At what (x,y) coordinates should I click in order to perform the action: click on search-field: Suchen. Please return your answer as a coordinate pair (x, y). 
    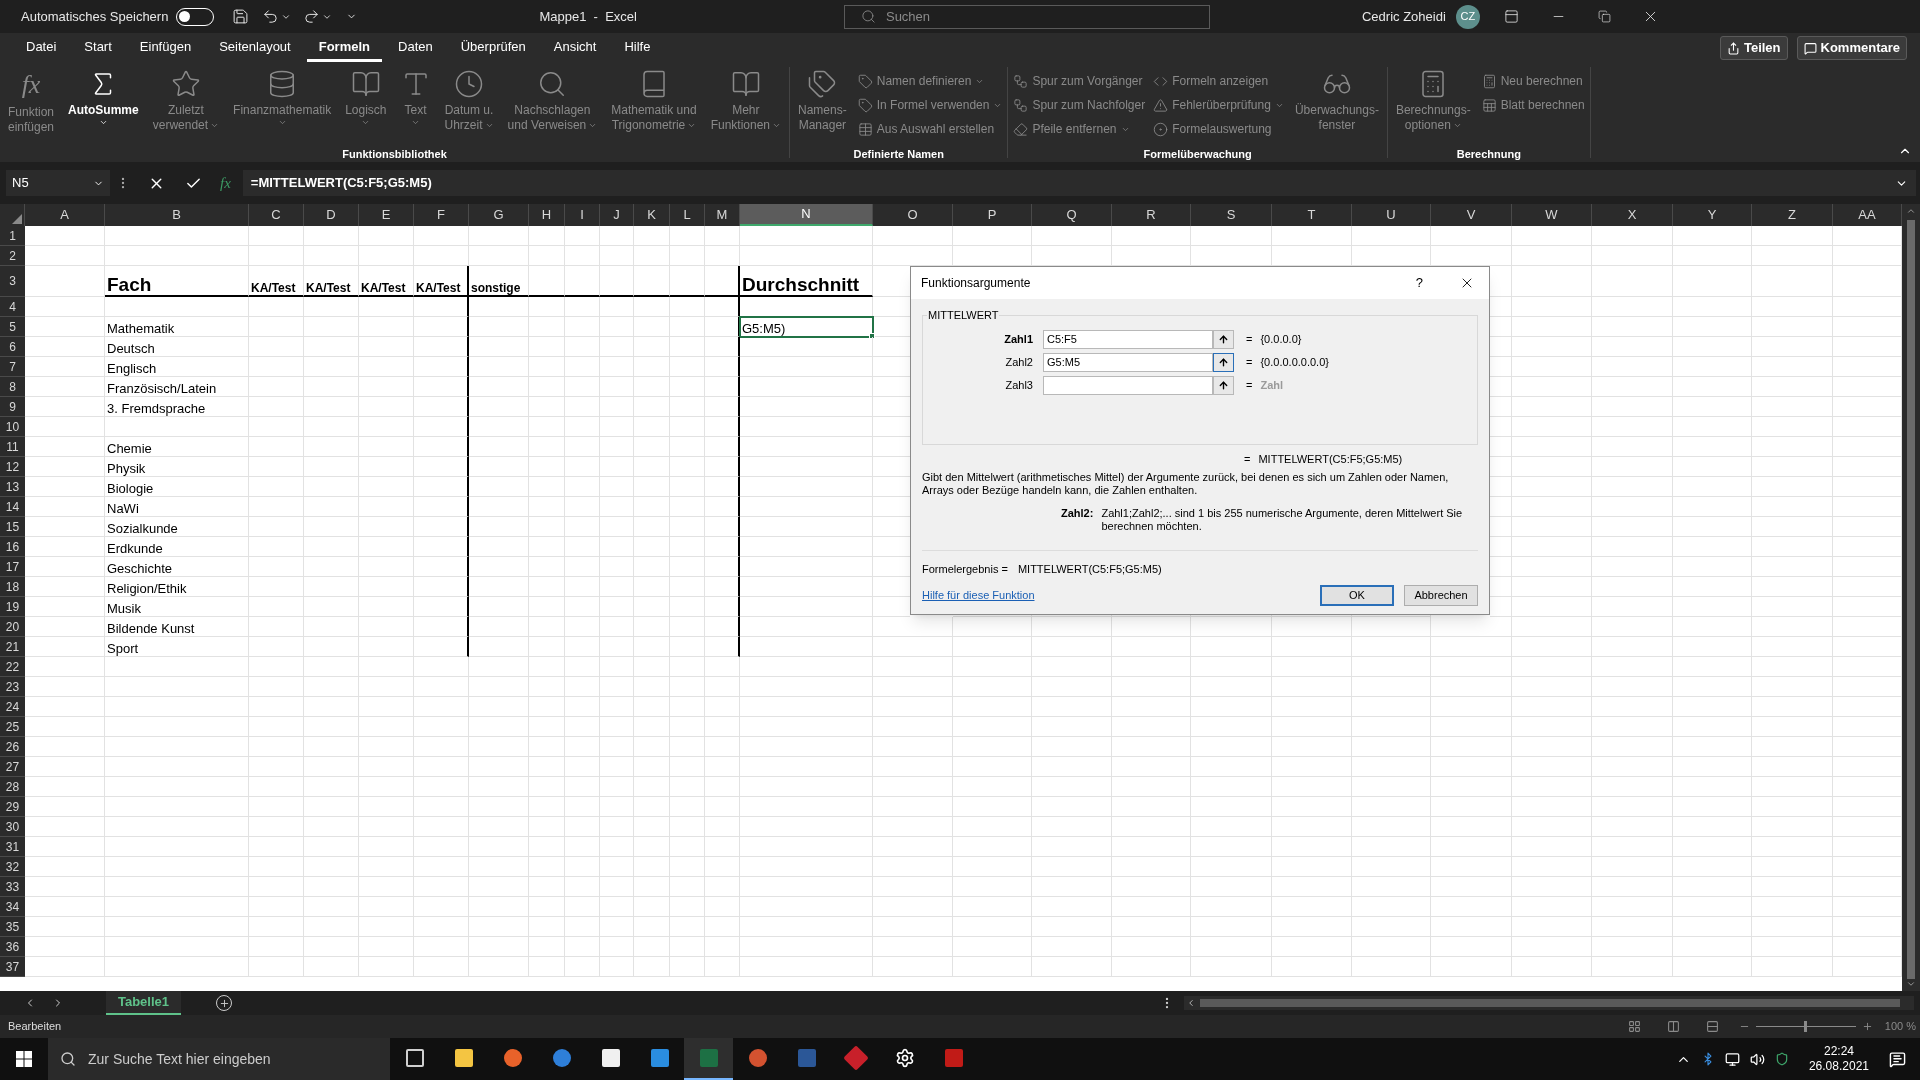
    Looking at the image, I should click on (1026, 16).